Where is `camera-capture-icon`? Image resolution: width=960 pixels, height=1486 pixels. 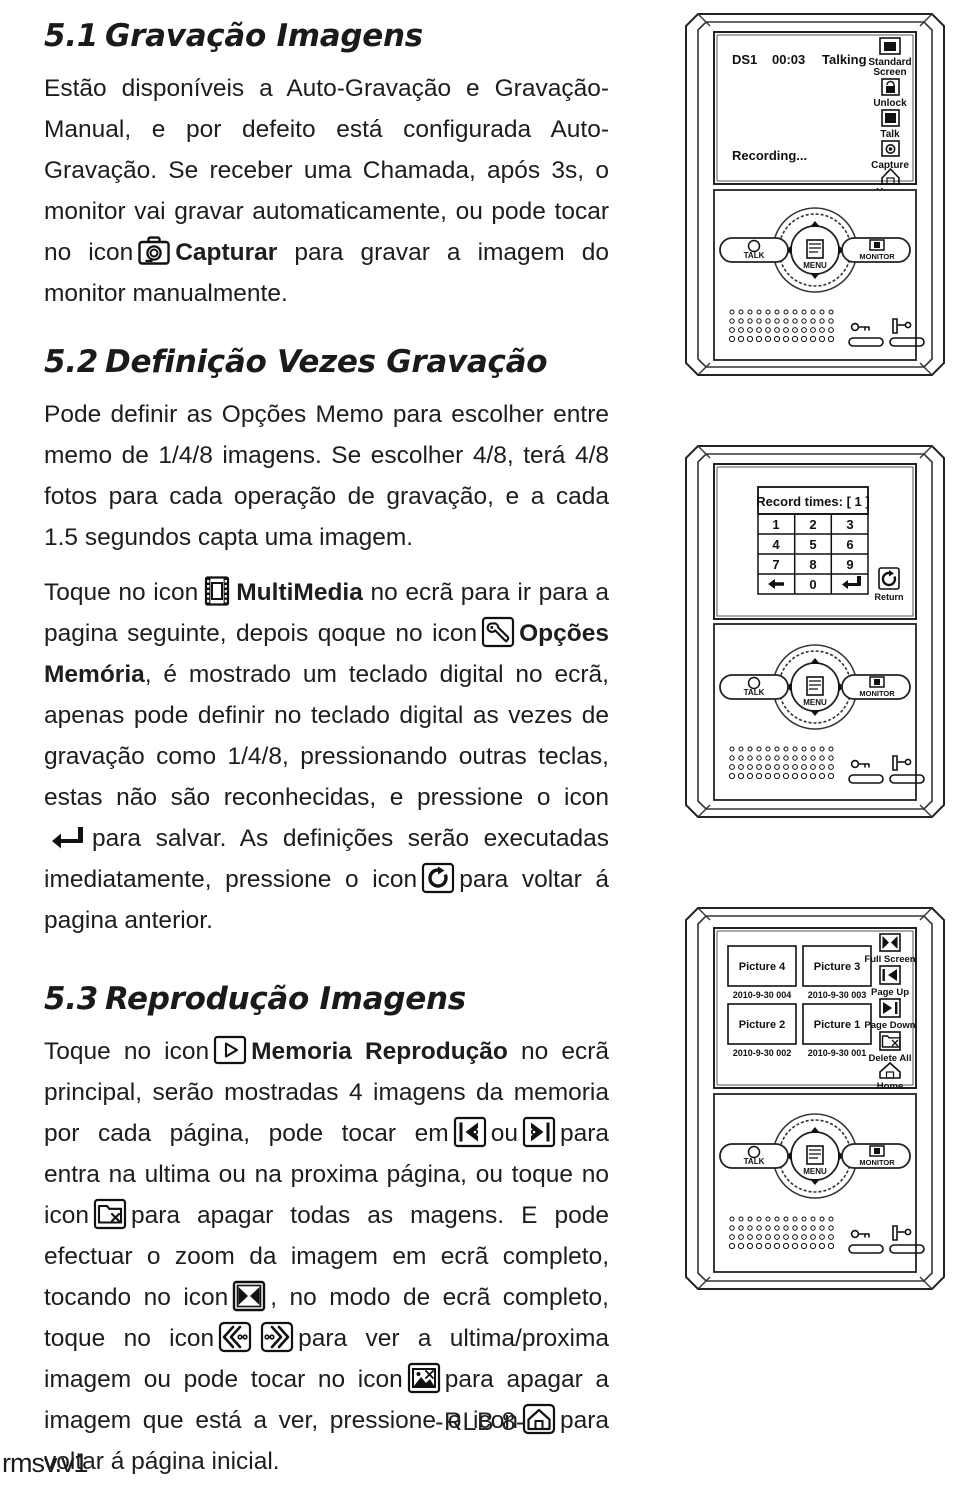 camera-capture-icon is located at coordinates (154, 251).